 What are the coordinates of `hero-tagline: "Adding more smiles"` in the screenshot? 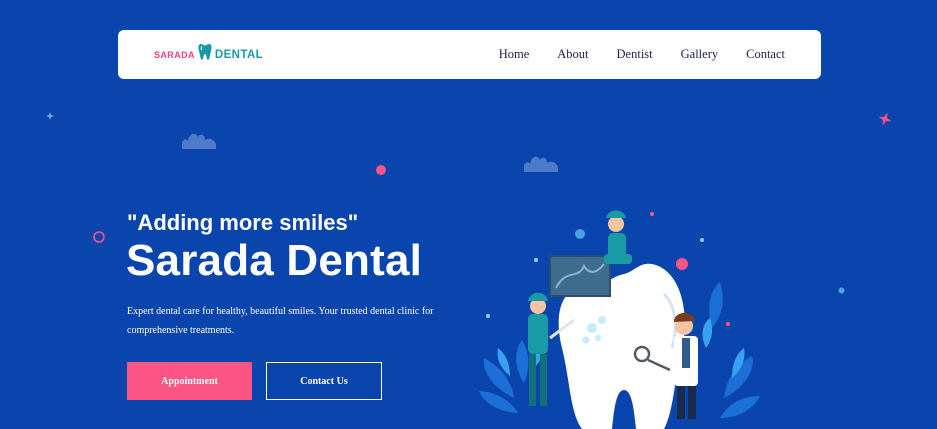 It's located at (243, 222).